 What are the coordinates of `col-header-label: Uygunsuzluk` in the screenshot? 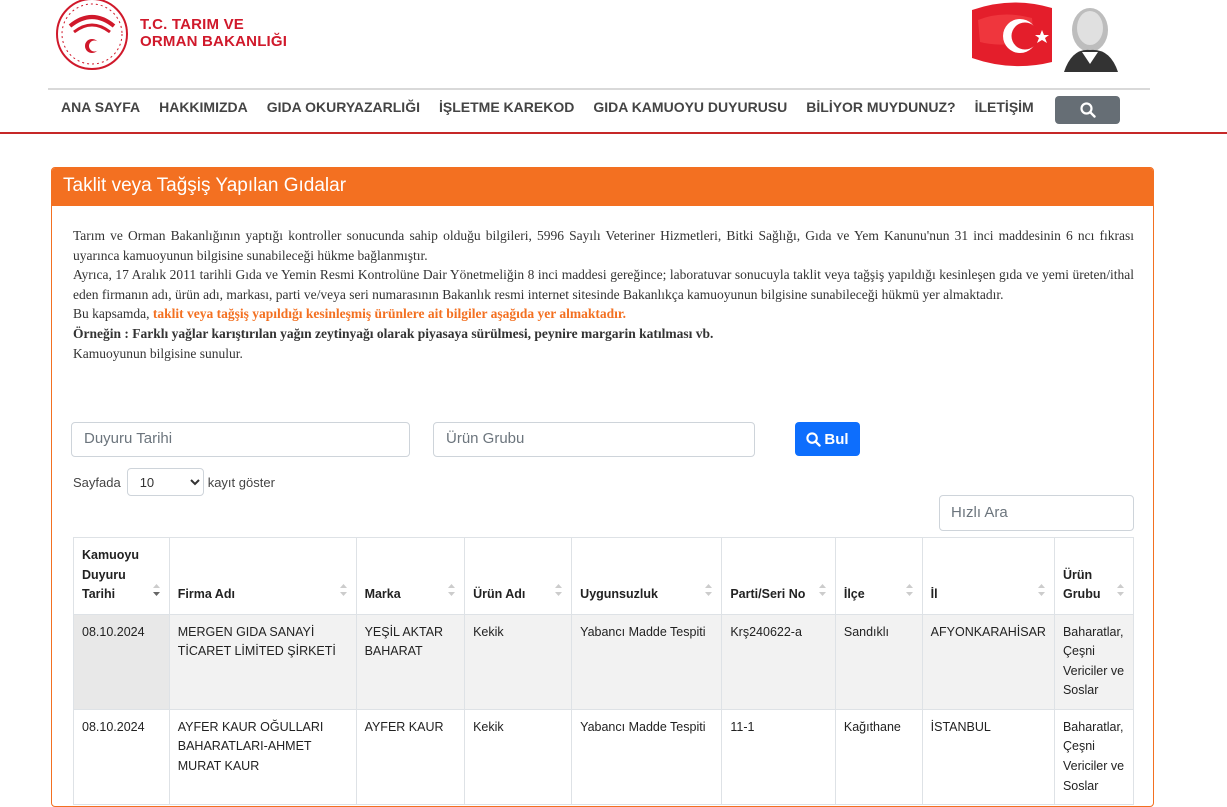 It's located at (619, 594).